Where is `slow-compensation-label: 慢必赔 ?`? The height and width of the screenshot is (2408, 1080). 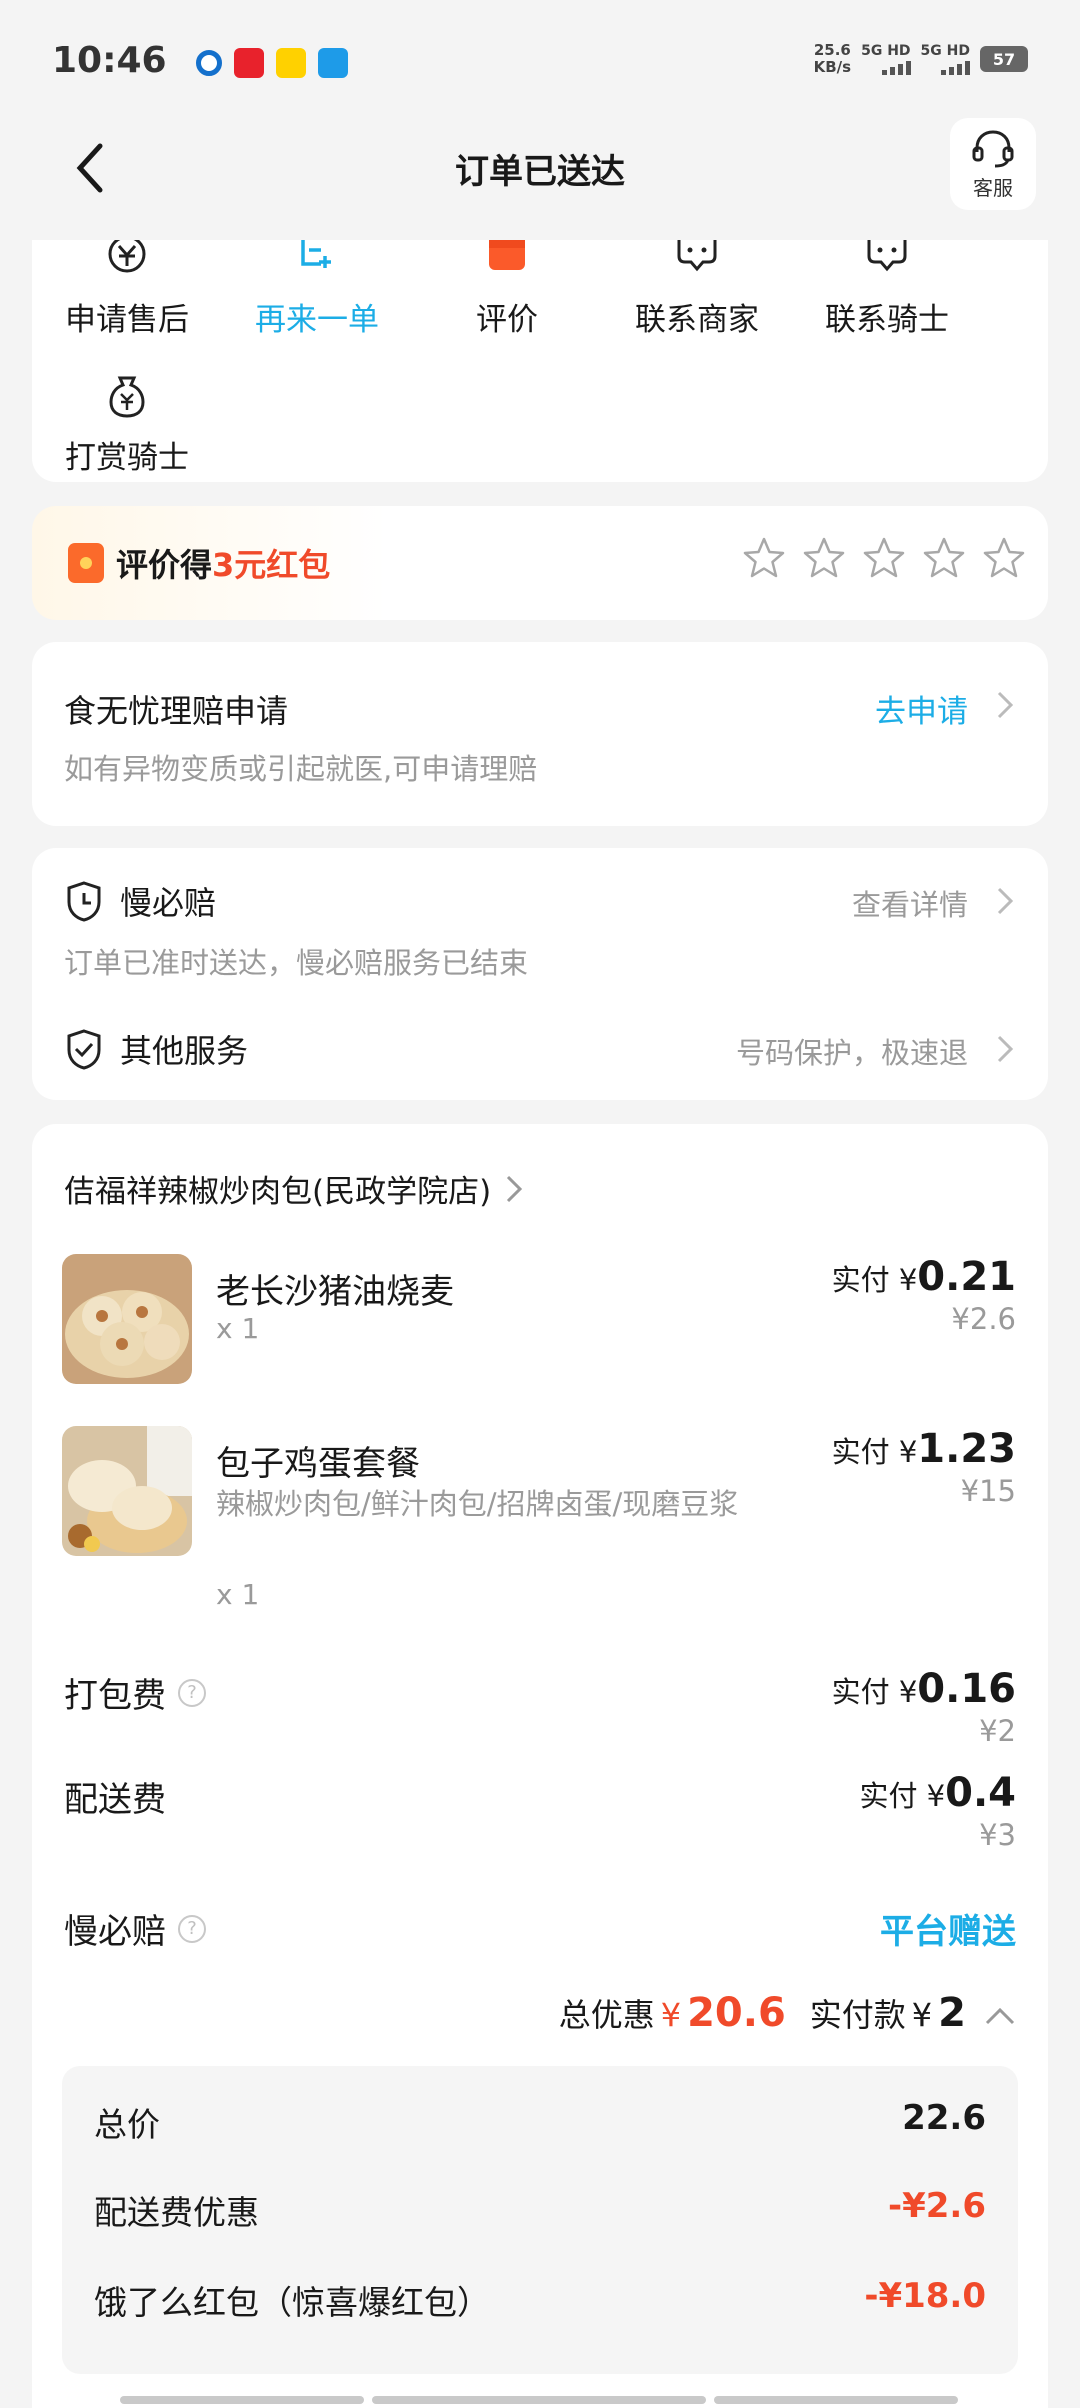
slow-compensation-label: 慢必赔 ? is located at coordinates (135, 1928).